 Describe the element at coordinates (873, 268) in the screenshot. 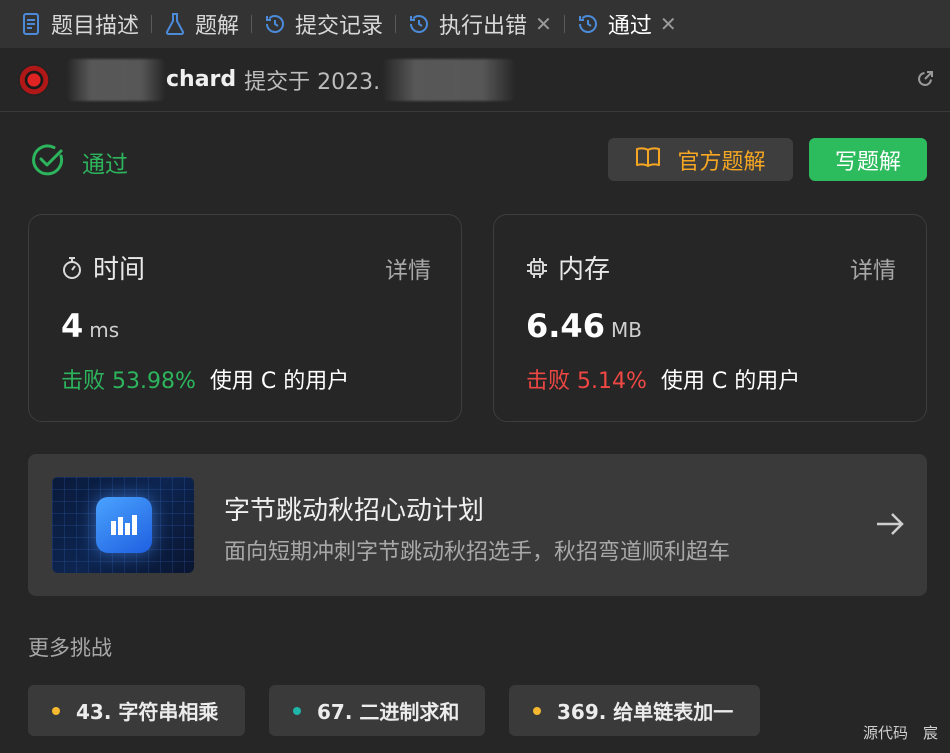

I see `memory-detail-link: 详情` at that location.